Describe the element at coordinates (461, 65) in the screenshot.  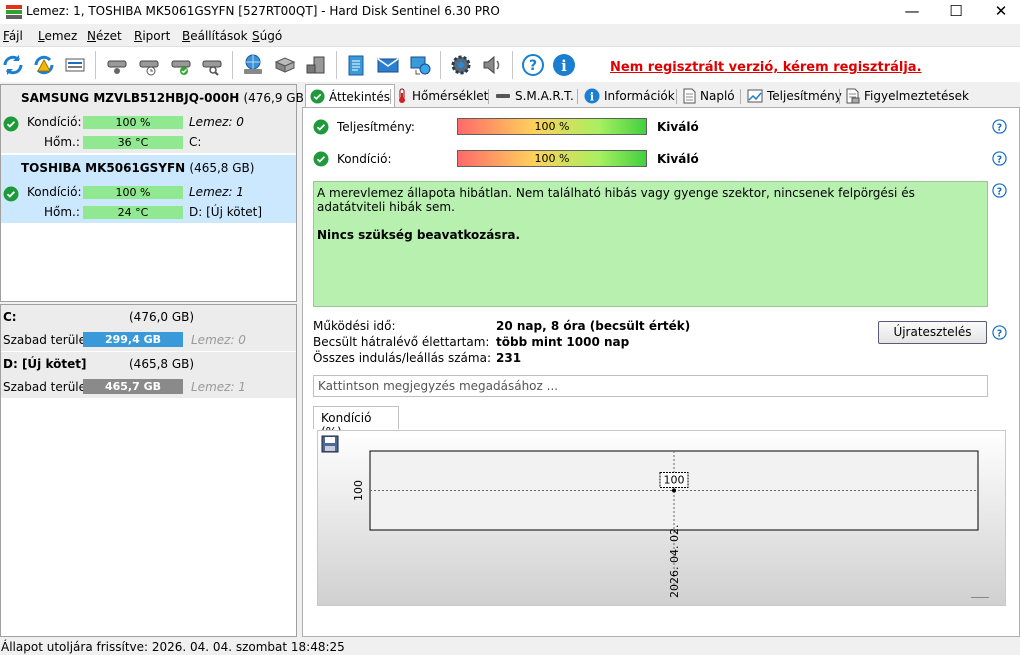
I see `settings-gear-icon` at that location.